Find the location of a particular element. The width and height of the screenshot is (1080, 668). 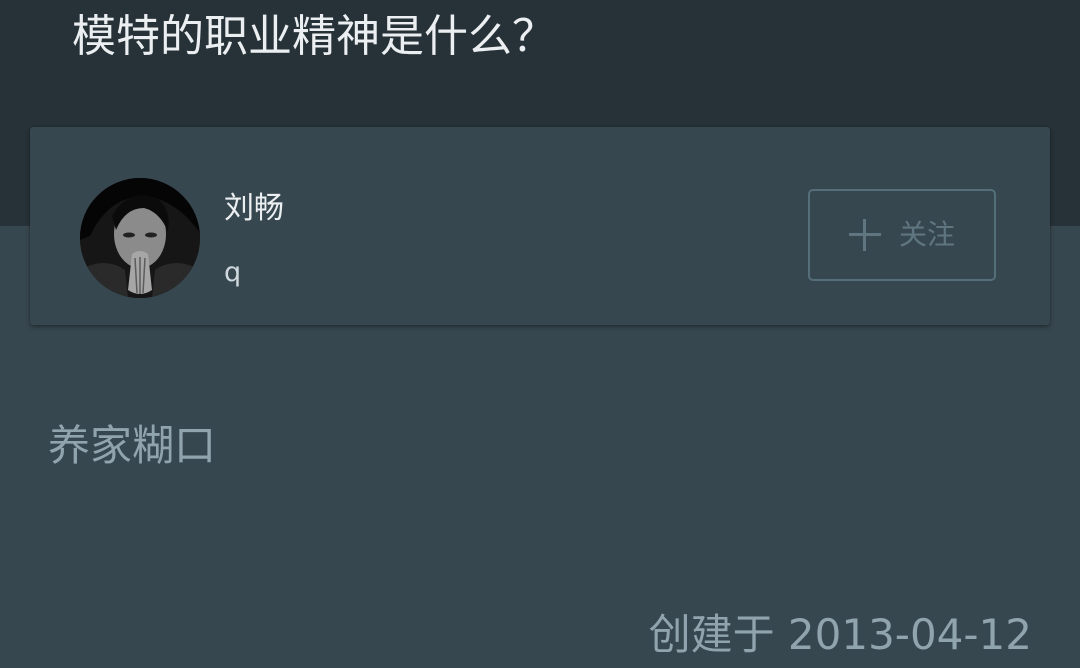

avatar-photo-icon is located at coordinates (140, 238).